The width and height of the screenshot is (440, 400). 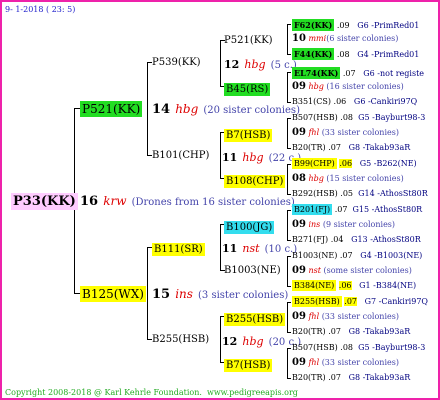 What do you see at coordinates (181, 339) in the screenshot?
I see `node-b255: B255(HSB)` at bounding box center [181, 339].